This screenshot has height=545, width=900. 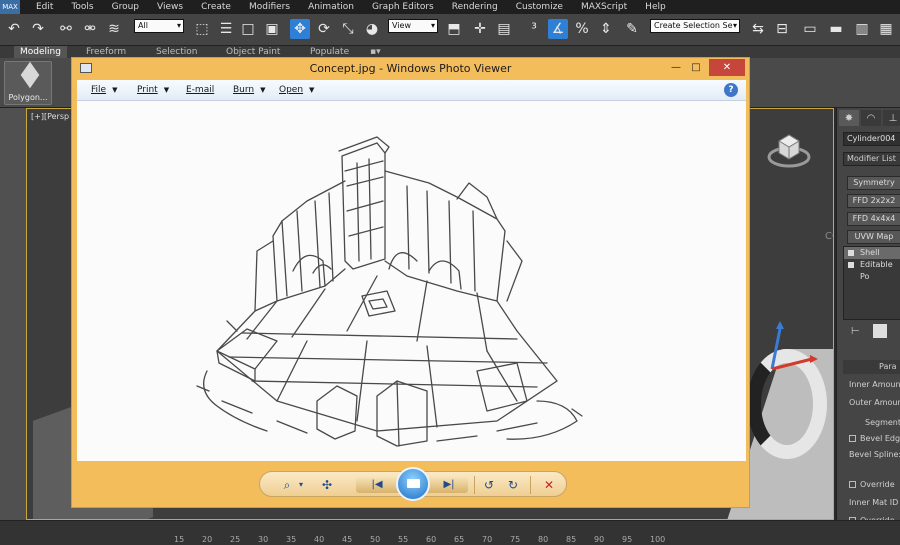 What do you see at coordinates (513, 485) in the screenshot?
I see `rotate-clockwise-icon: ↻` at bounding box center [513, 485].